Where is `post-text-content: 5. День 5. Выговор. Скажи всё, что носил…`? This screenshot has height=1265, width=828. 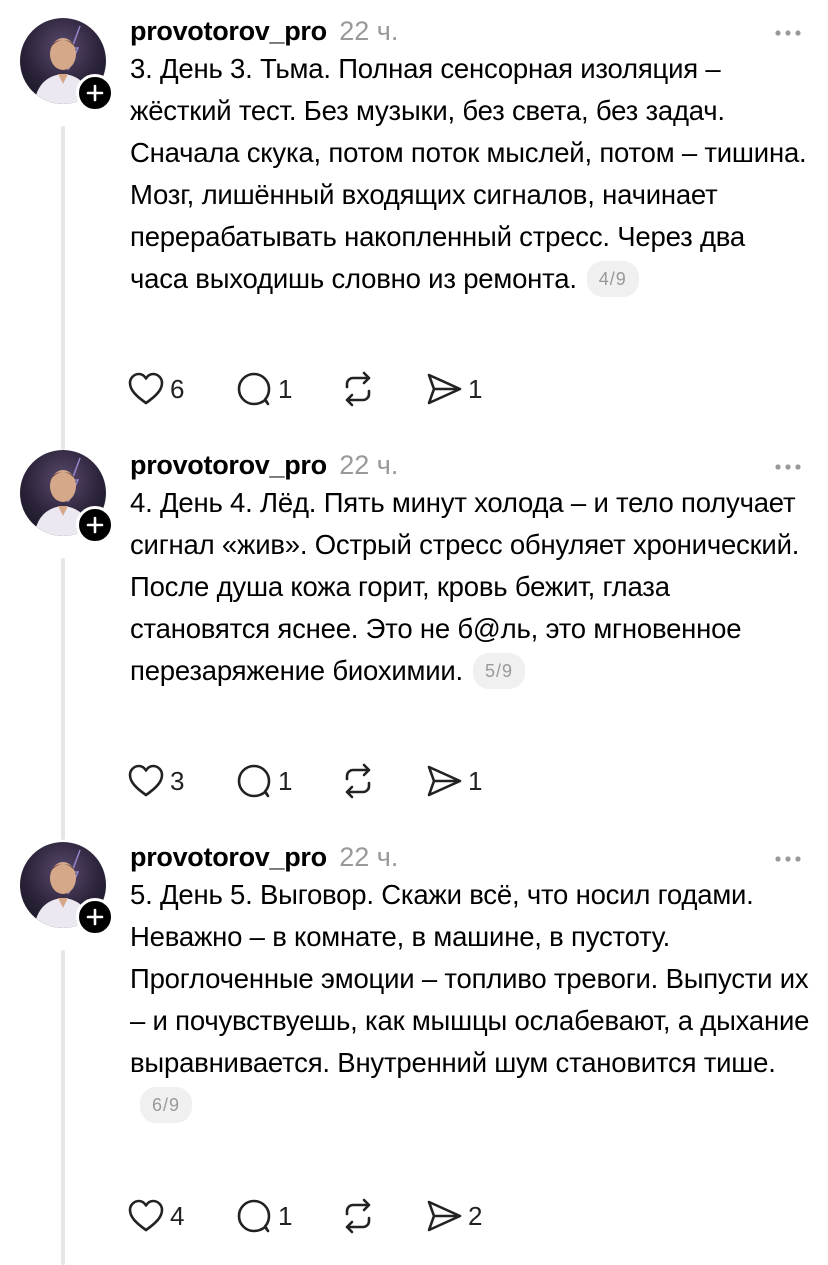
post-text-content: 5. День 5. Выговор. Скажи всё, что носил… is located at coordinates (470, 978).